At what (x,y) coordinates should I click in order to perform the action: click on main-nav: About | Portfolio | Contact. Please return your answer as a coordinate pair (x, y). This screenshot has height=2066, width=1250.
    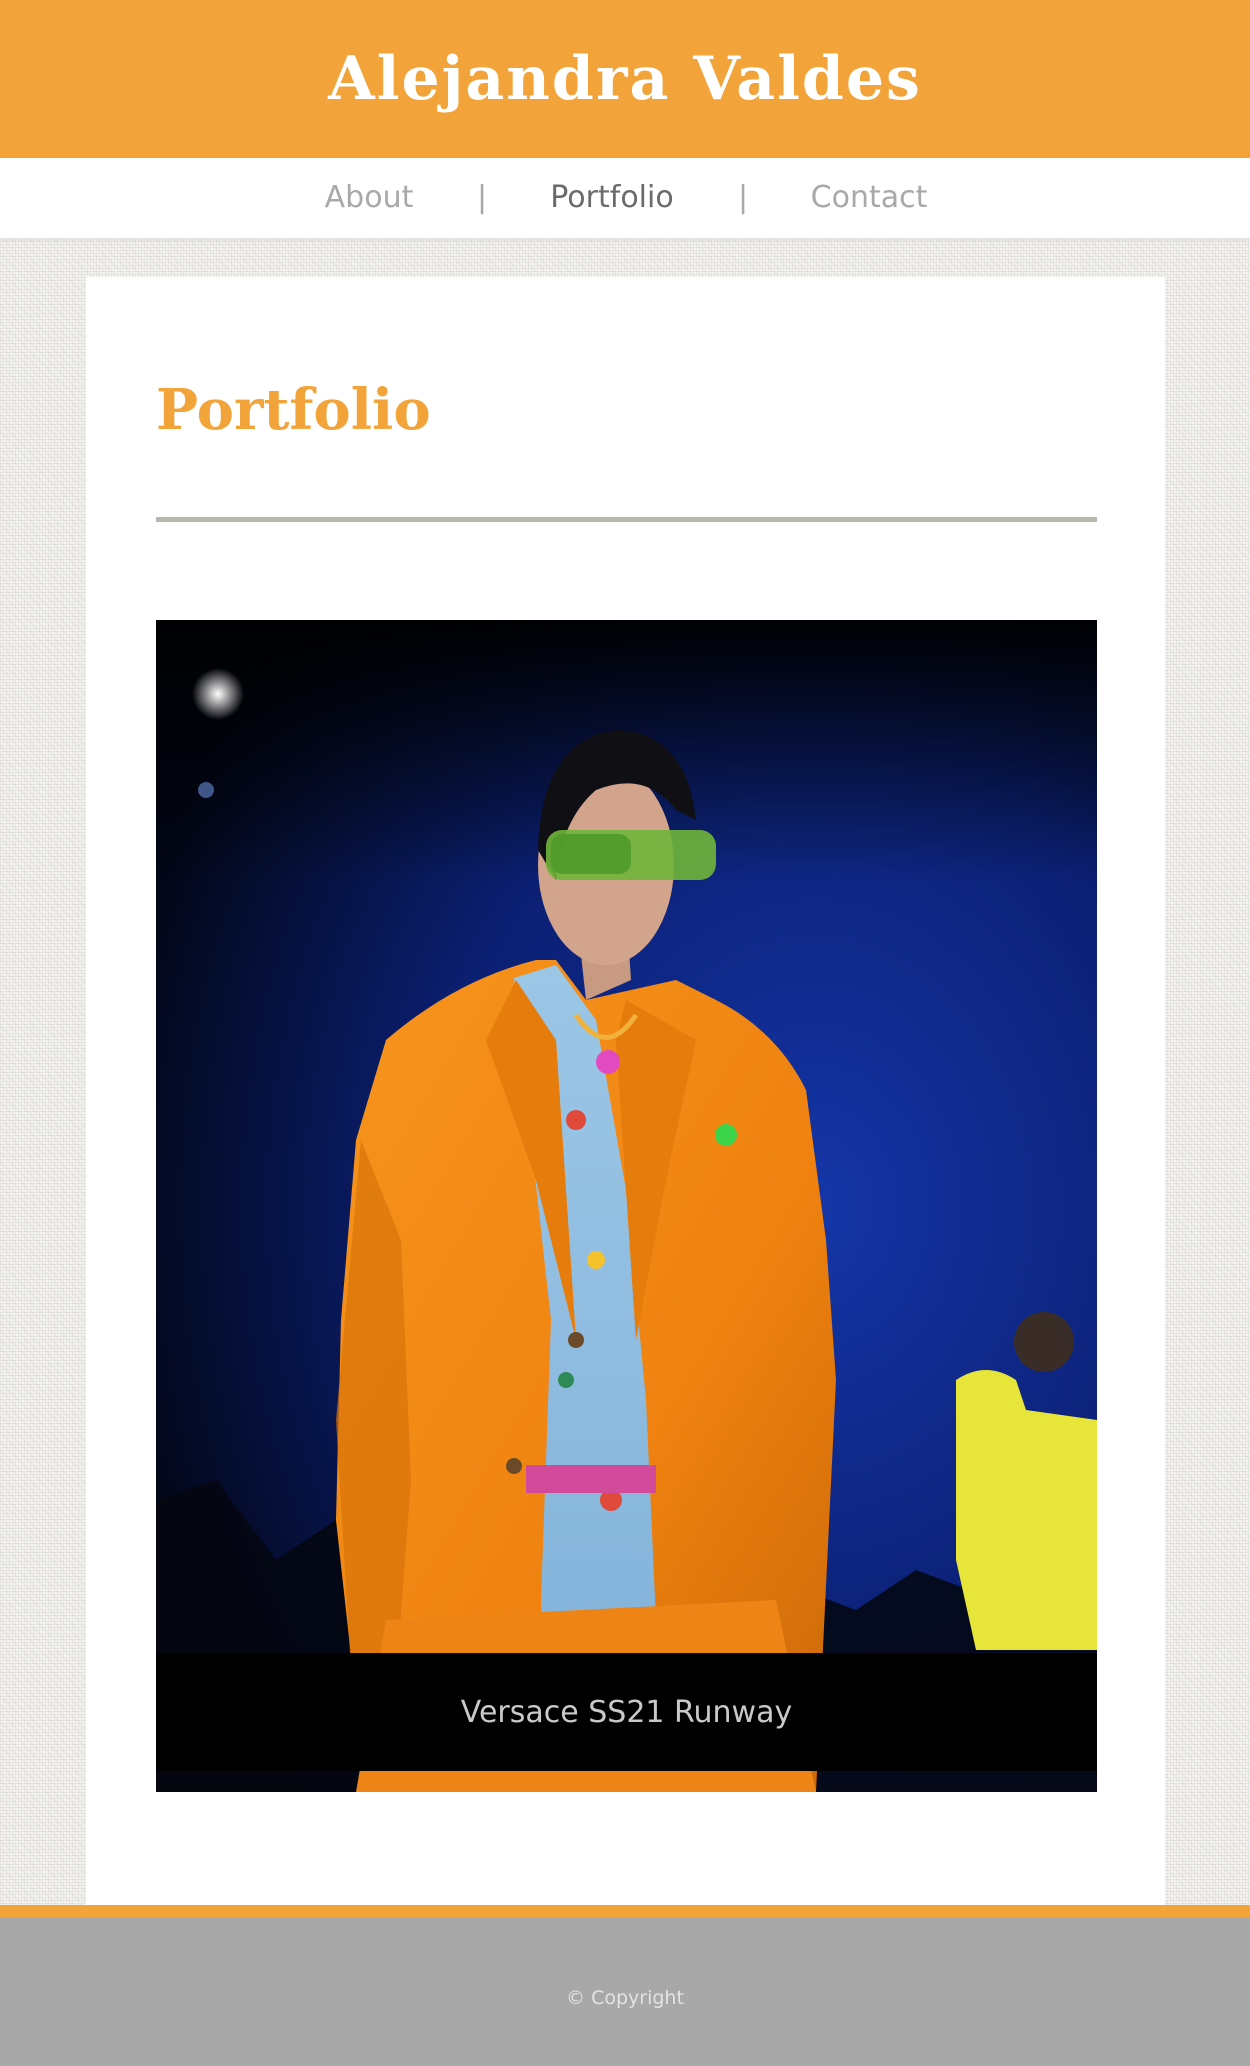
    Looking at the image, I should click on (625, 198).